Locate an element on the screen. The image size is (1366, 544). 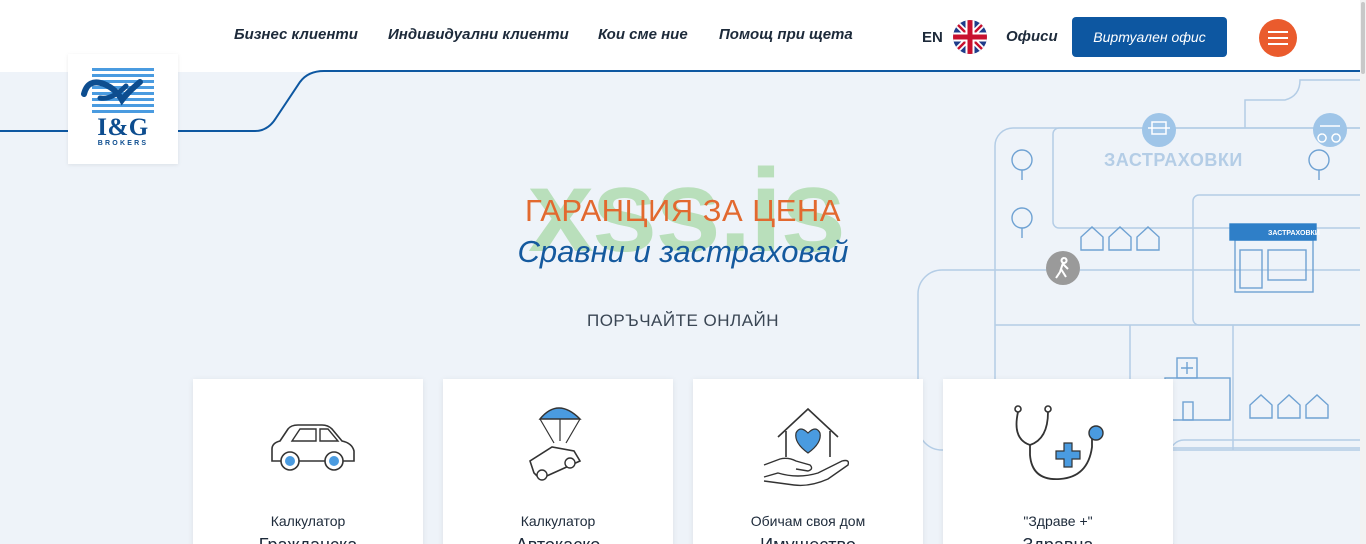
card-label-secondary: Гражданска is located at coordinates (308, 539).